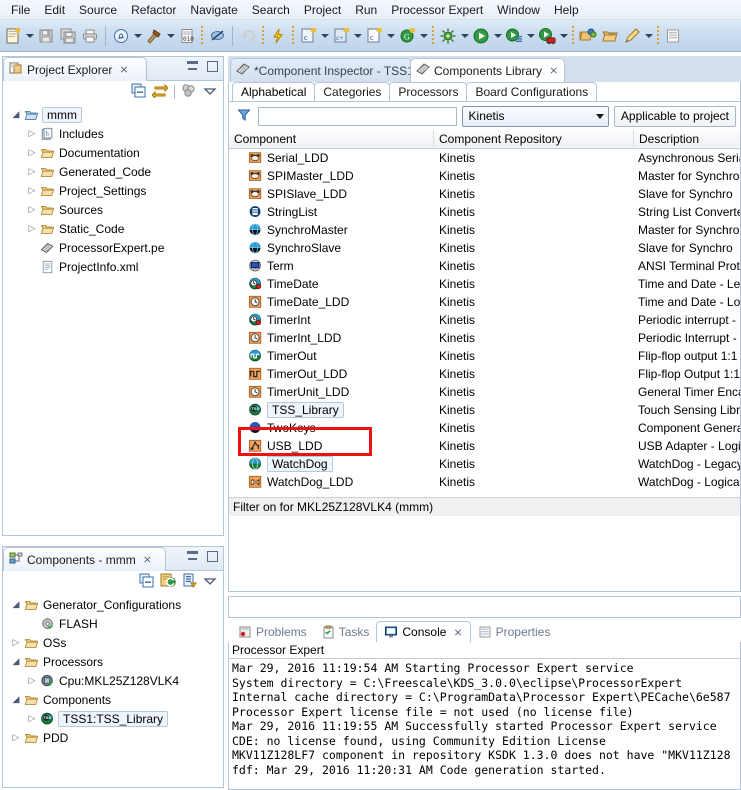  I want to click on new-c-file-icon: c, so click(374, 36).